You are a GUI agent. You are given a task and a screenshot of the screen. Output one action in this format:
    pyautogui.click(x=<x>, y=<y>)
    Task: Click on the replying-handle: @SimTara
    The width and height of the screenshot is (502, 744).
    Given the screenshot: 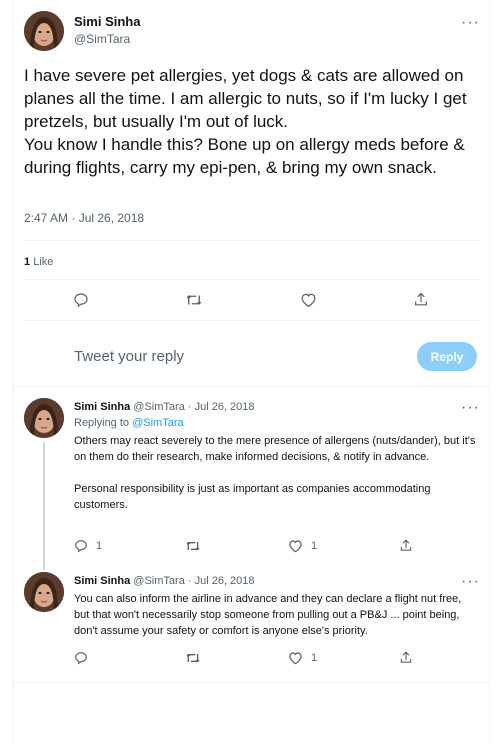 What is the action you would take?
    pyautogui.click(x=158, y=423)
    